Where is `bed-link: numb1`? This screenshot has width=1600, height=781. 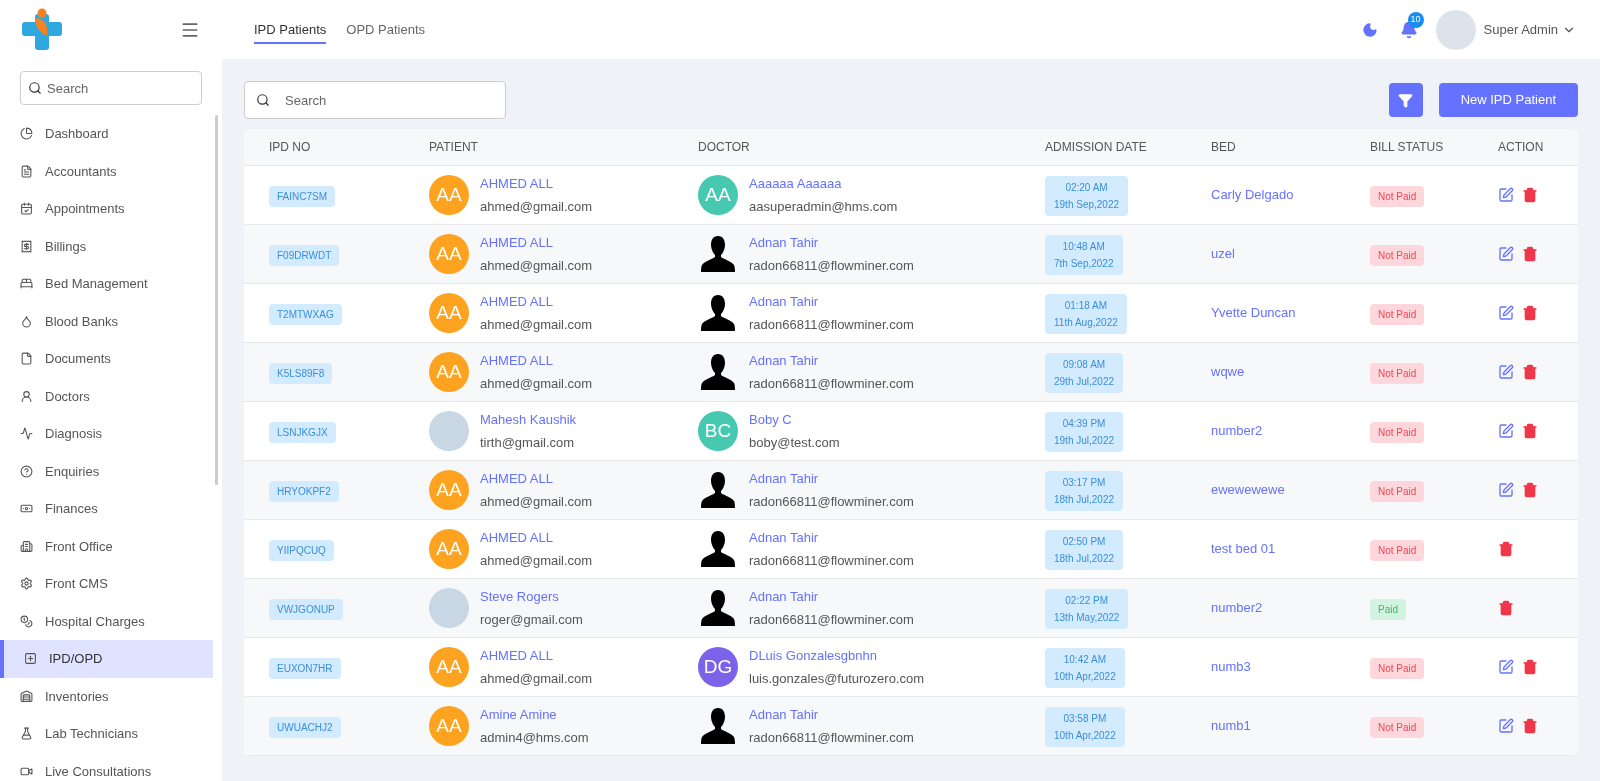
bed-link: numb1 is located at coordinates (1290, 726).